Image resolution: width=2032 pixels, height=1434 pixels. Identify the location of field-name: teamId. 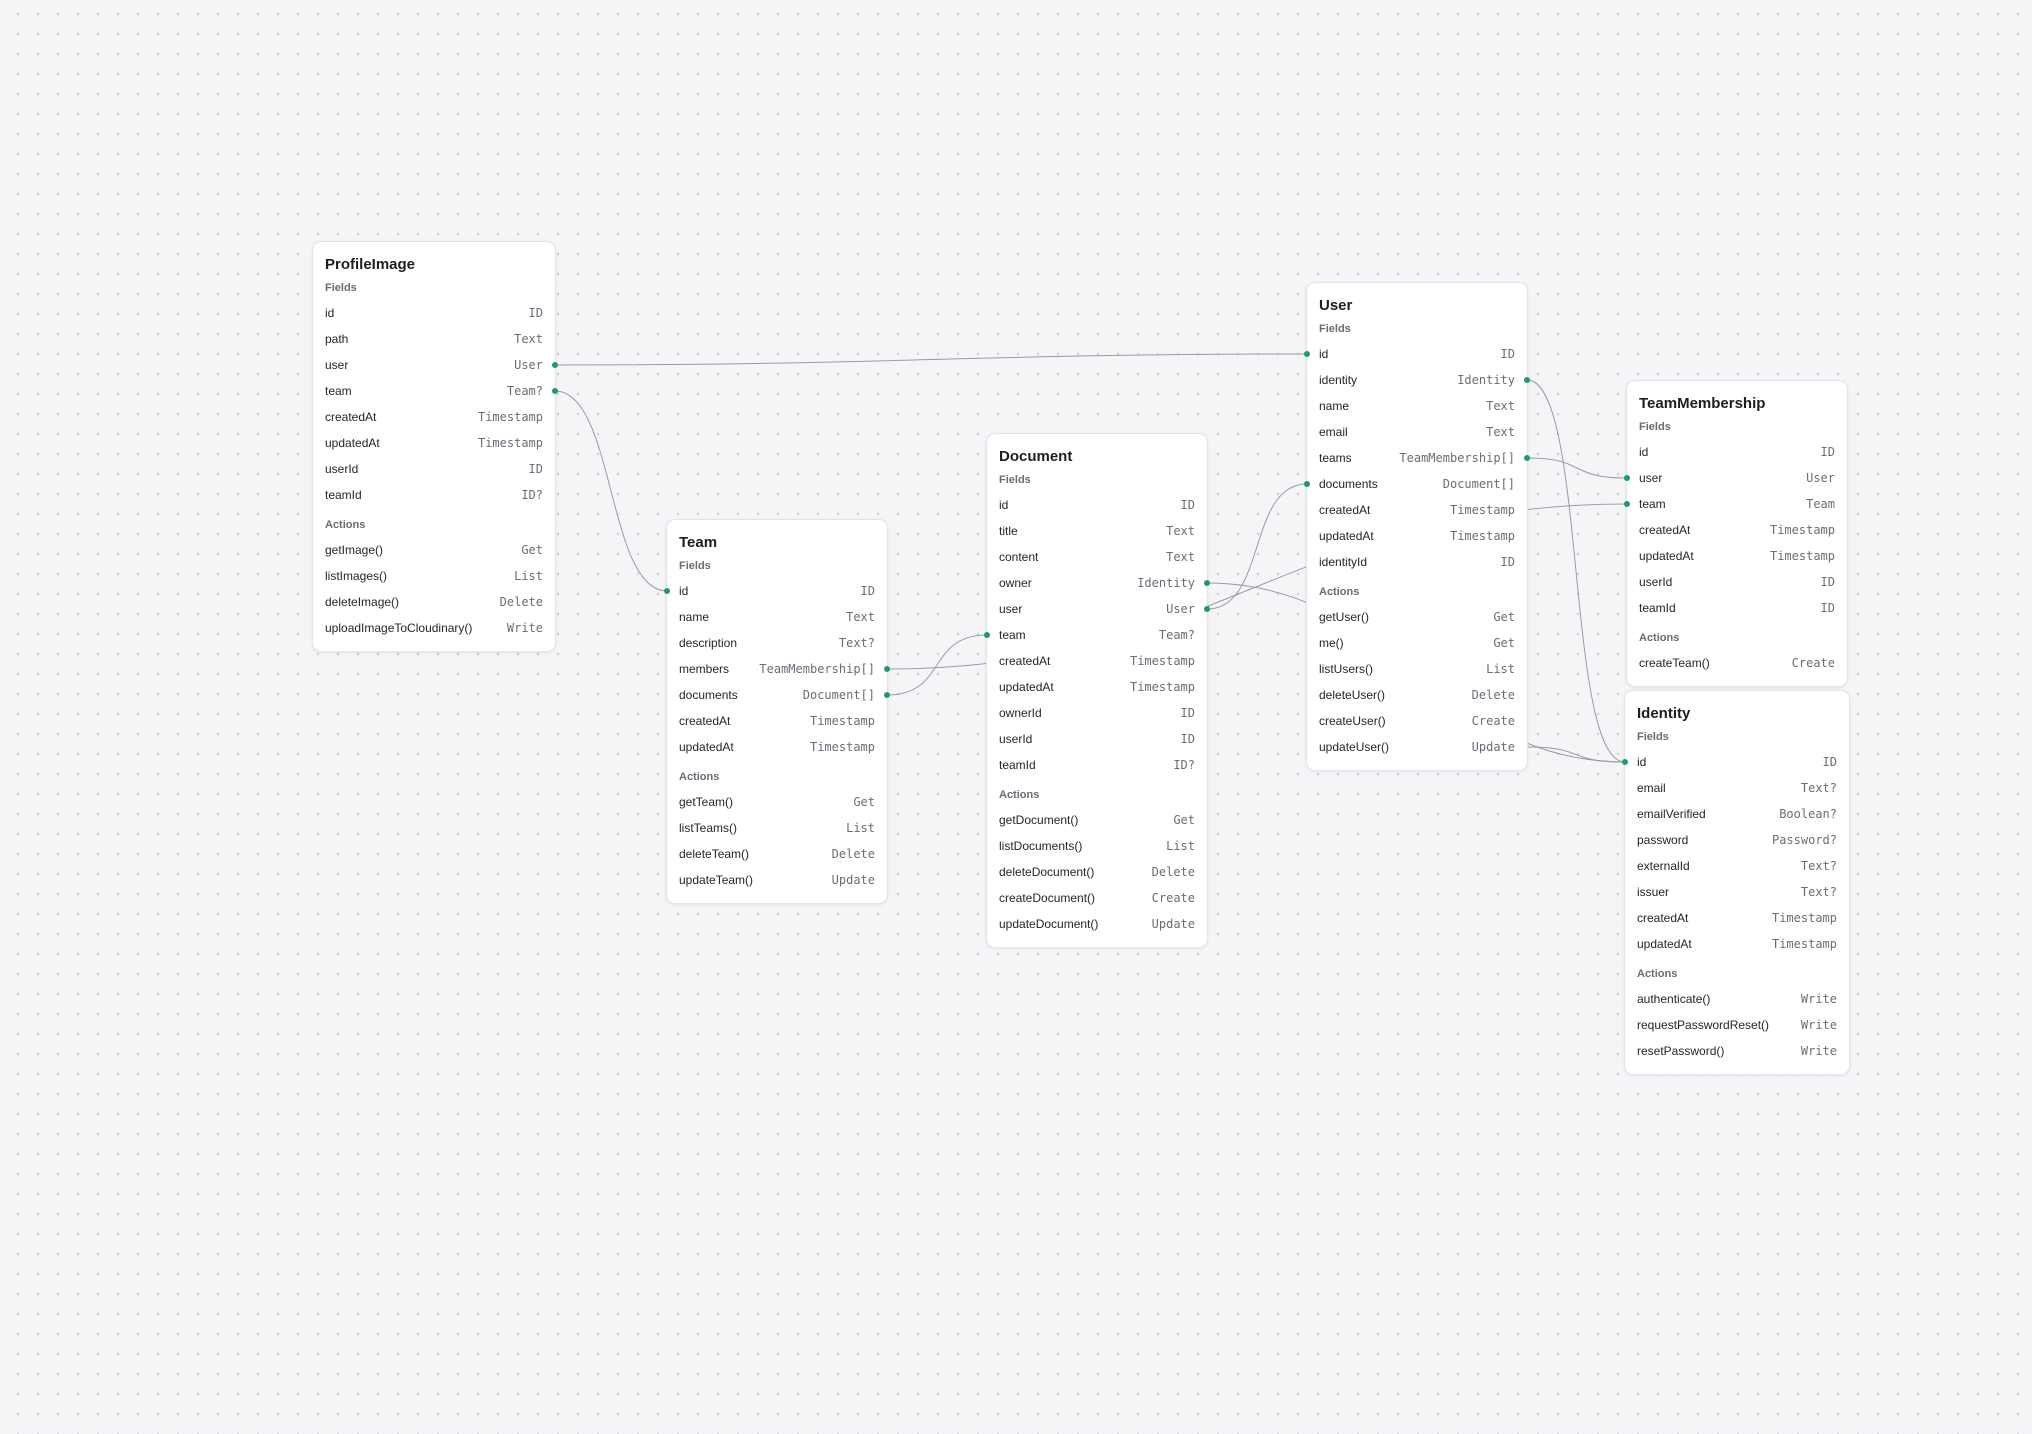
(343, 495).